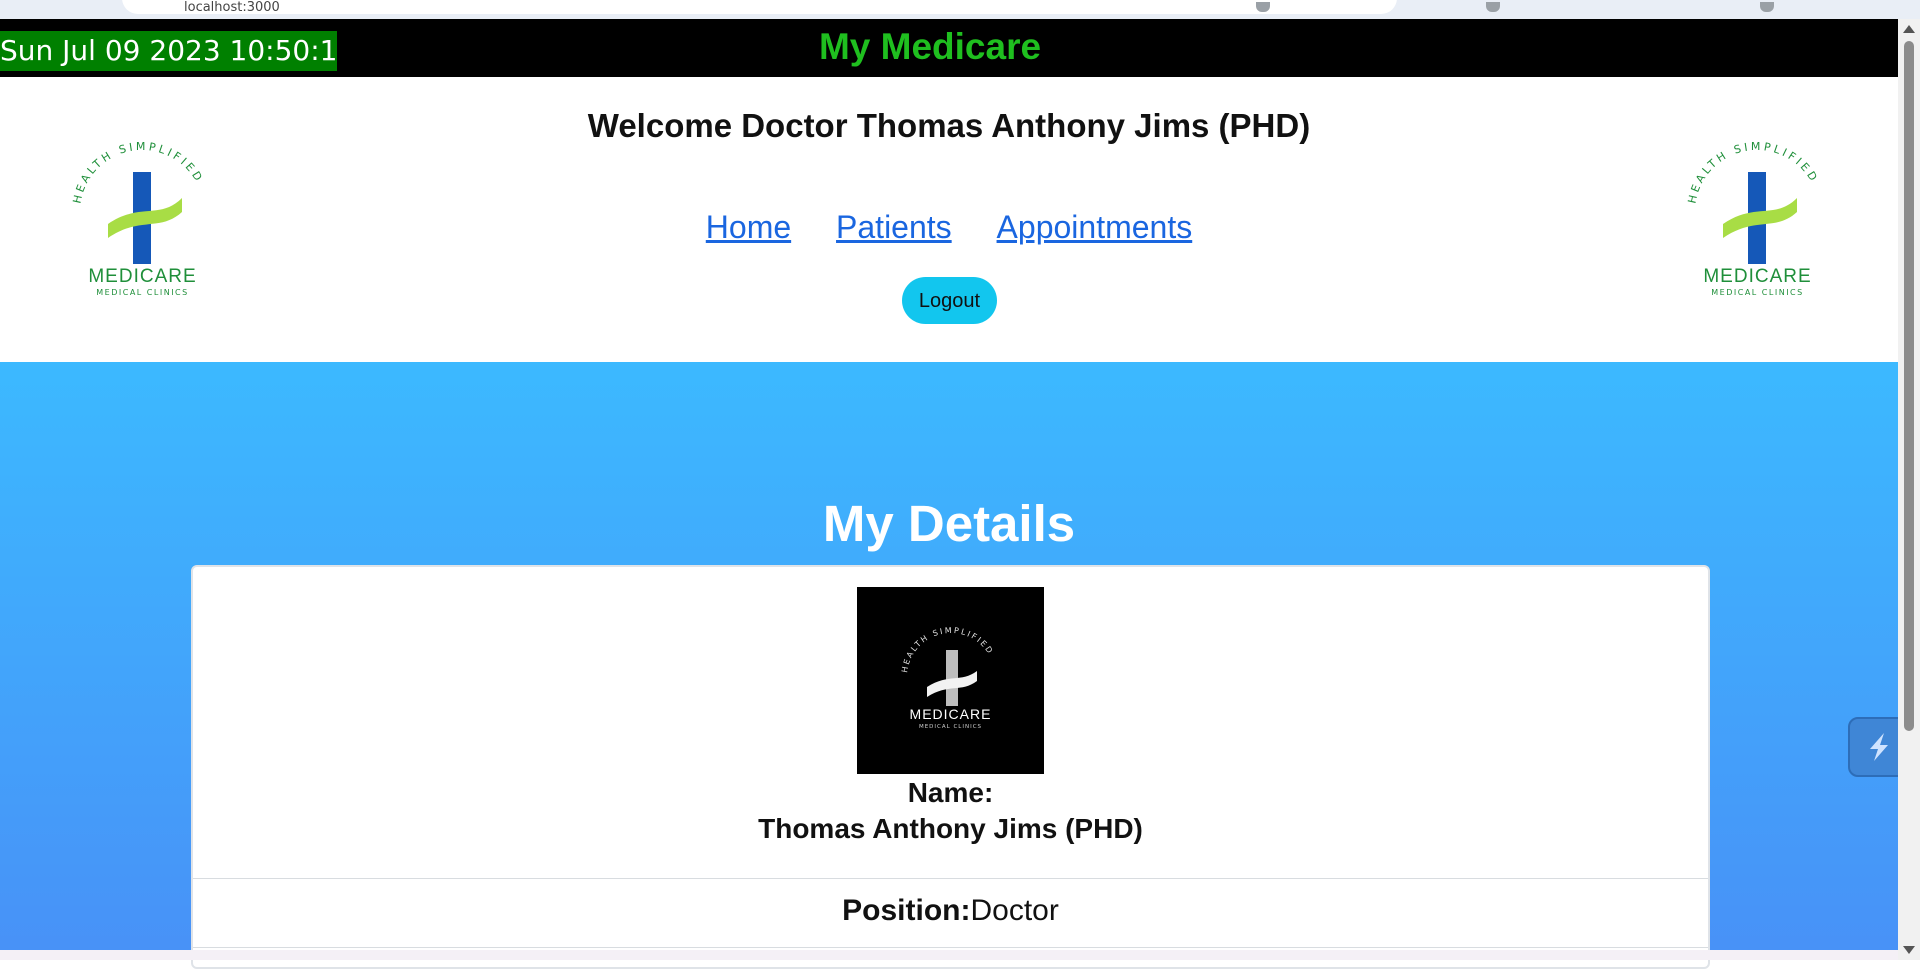 The image size is (1920, 969). Describe the element at coordinates (950, 727) in the screenshot. I see `photo-sub: MEDICAL CLINICS` at that location.